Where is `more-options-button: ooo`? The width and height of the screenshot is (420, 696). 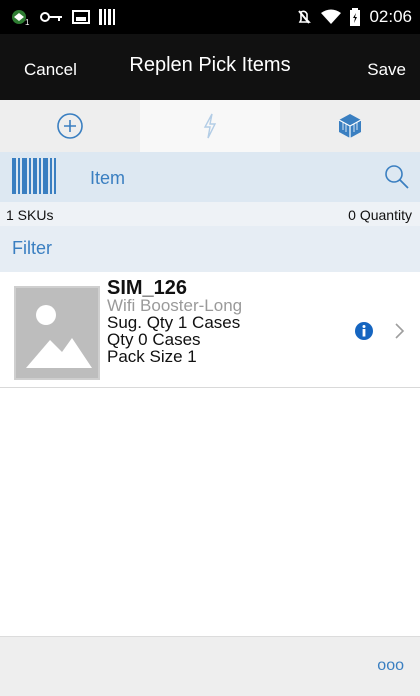 more-options-button: ooo is located at coordinates (390, 666).